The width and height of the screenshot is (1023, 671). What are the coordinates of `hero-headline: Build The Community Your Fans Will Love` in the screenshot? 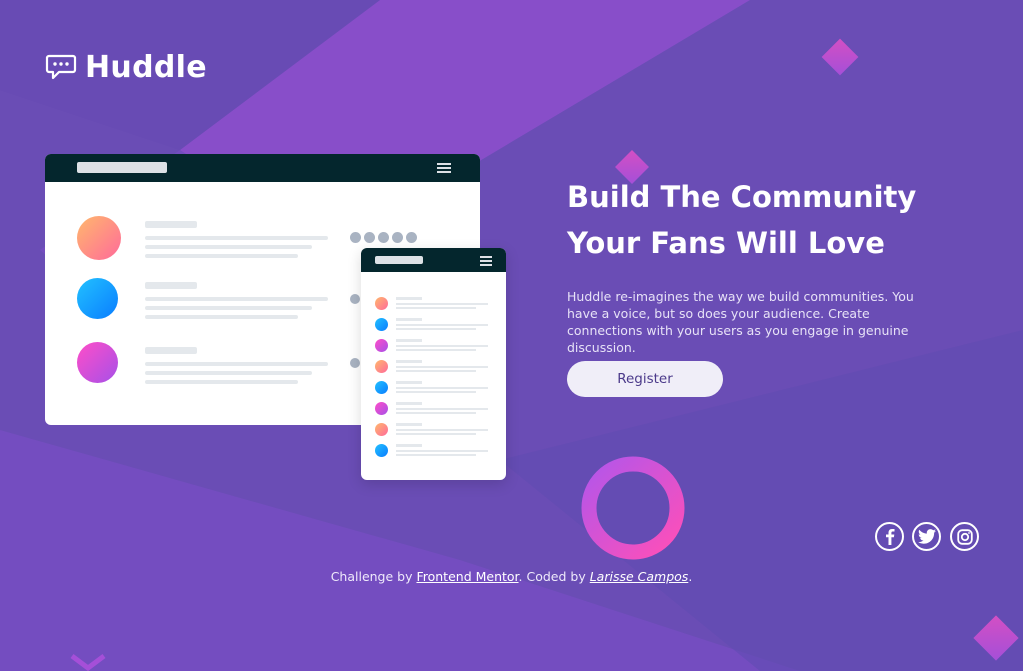 It's located at (757, 220).